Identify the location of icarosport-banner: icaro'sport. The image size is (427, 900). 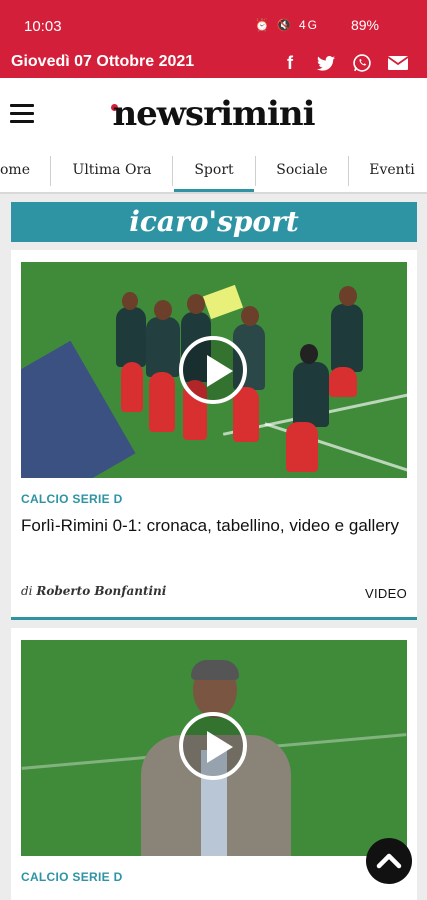
(214, 222).